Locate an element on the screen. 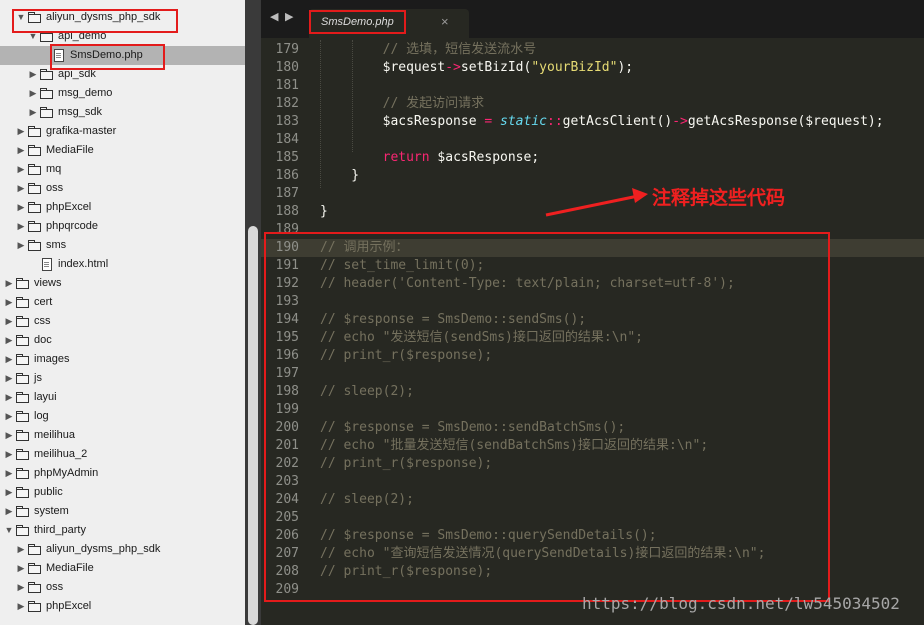 This screenshot has height=625, width=924. file-tree-folder: ▶ sms is located at coordinates (122, 245).